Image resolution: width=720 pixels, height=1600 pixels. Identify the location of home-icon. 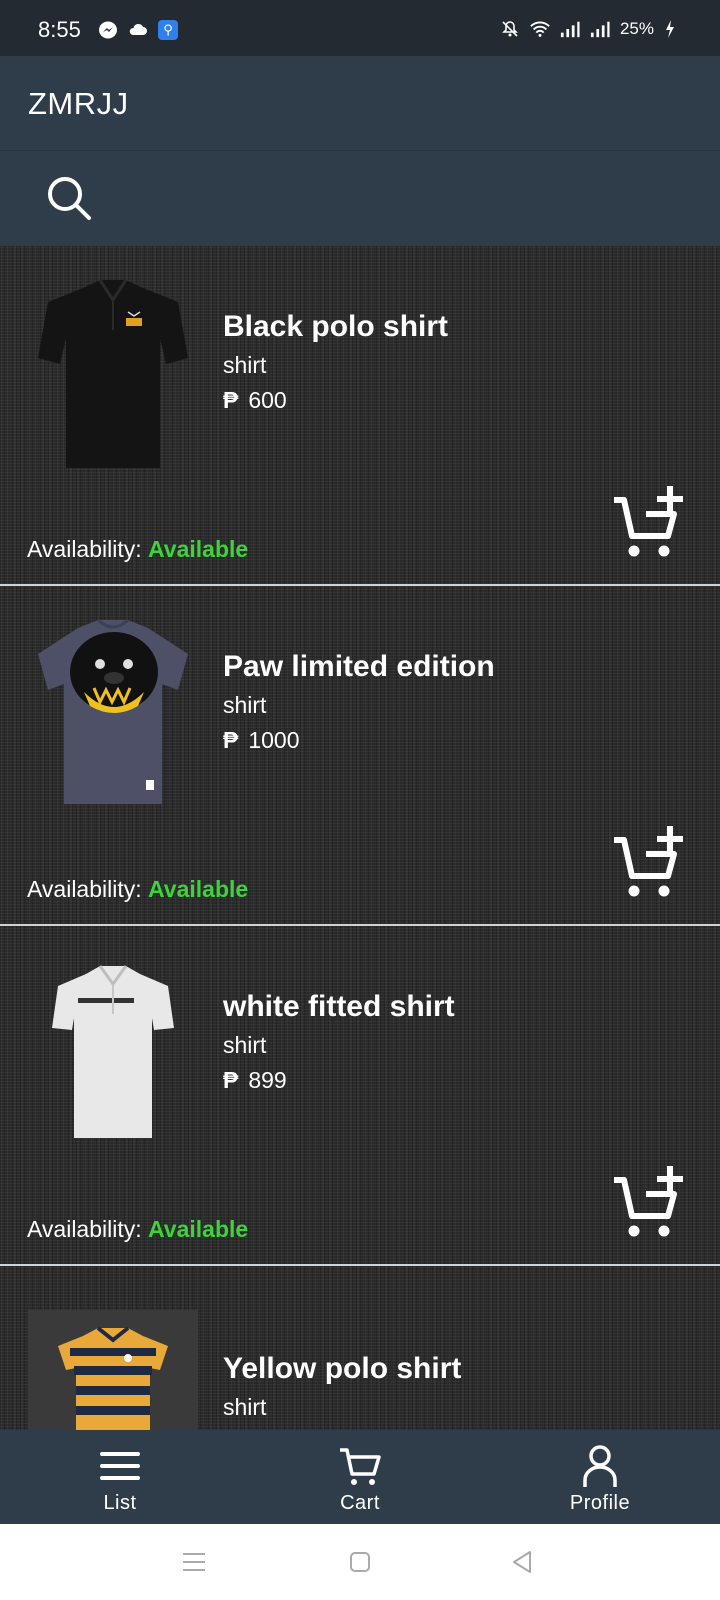
(360, 1562).